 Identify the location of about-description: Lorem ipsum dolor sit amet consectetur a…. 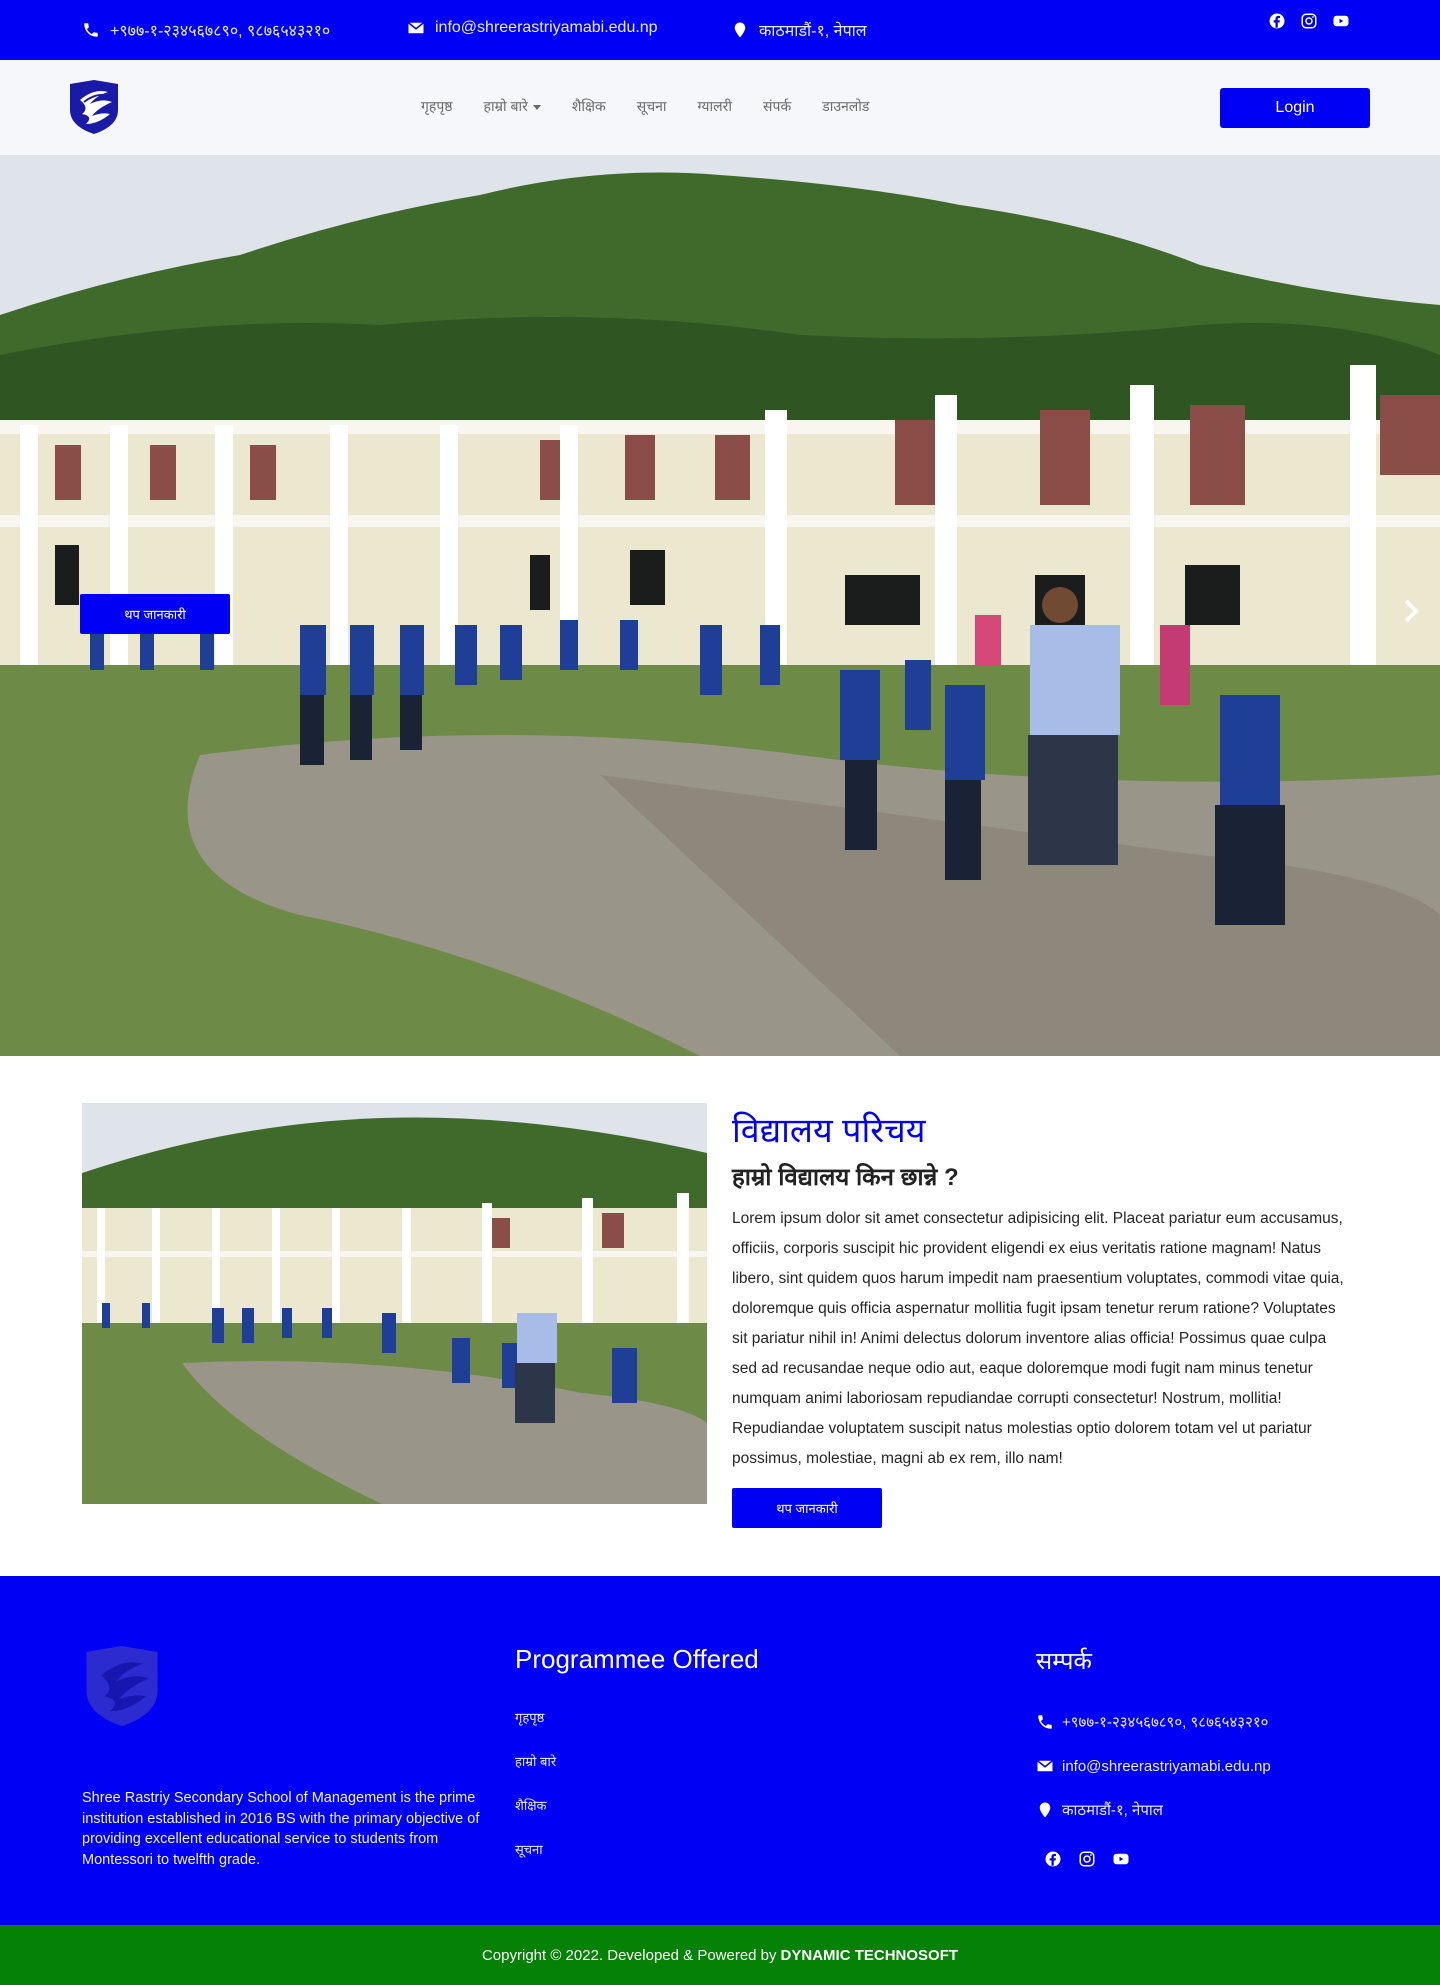
(1038, 1338).